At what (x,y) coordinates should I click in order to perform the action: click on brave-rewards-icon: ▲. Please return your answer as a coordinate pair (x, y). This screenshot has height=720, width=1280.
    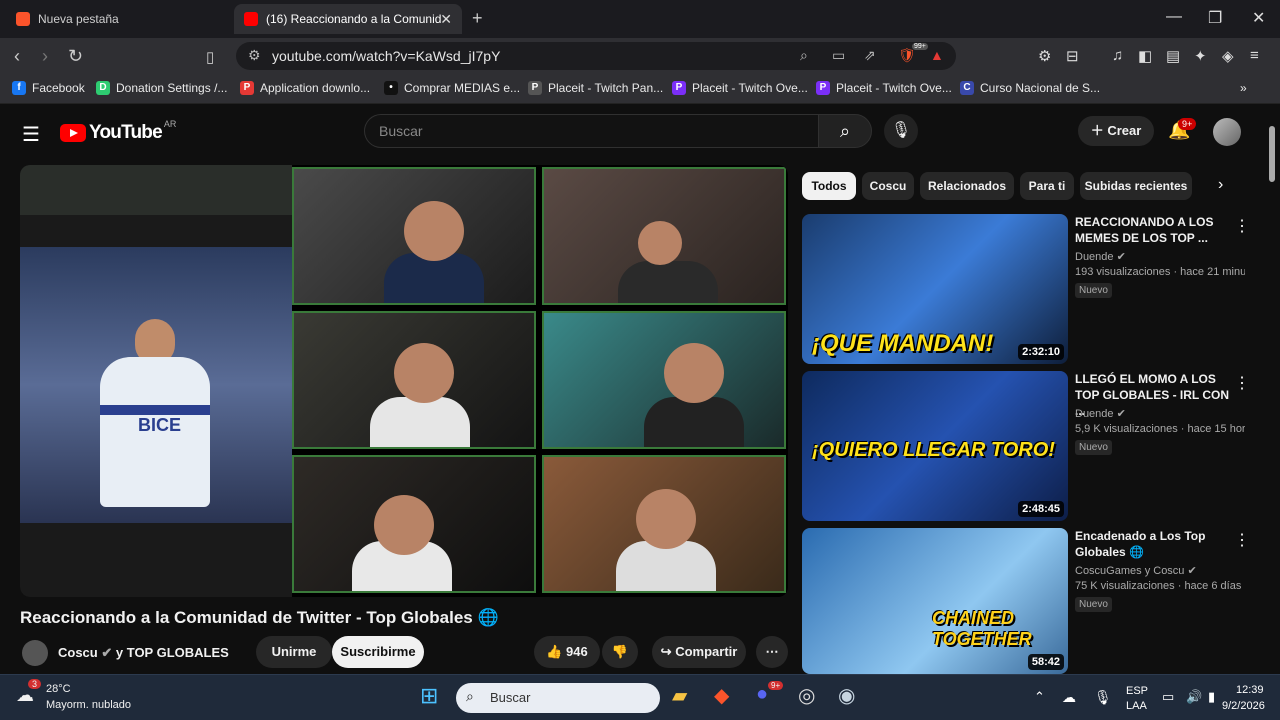
    Looking at the image, I should click on (937, 55).